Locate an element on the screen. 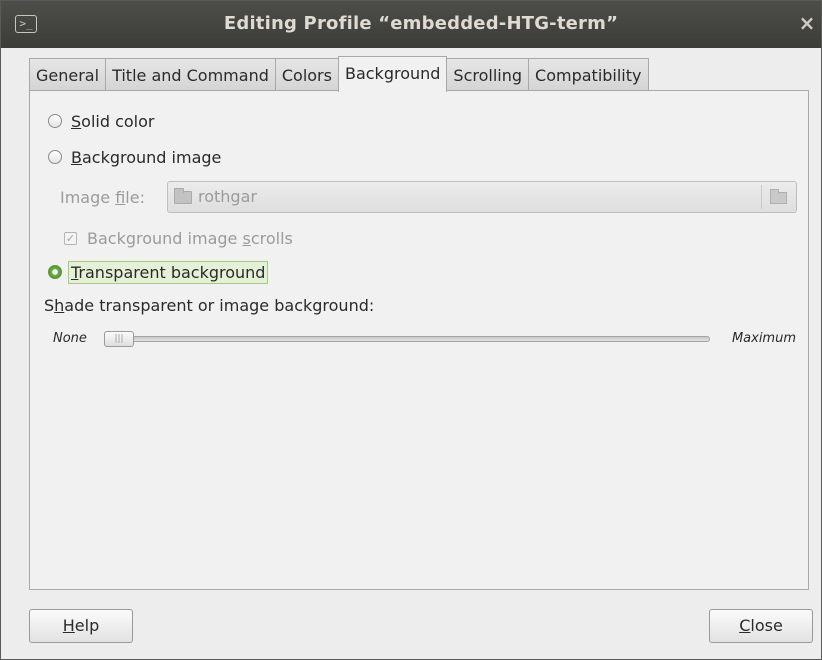  image-scrolls-label: Background image scrolls is located at coordinates (190, 238).